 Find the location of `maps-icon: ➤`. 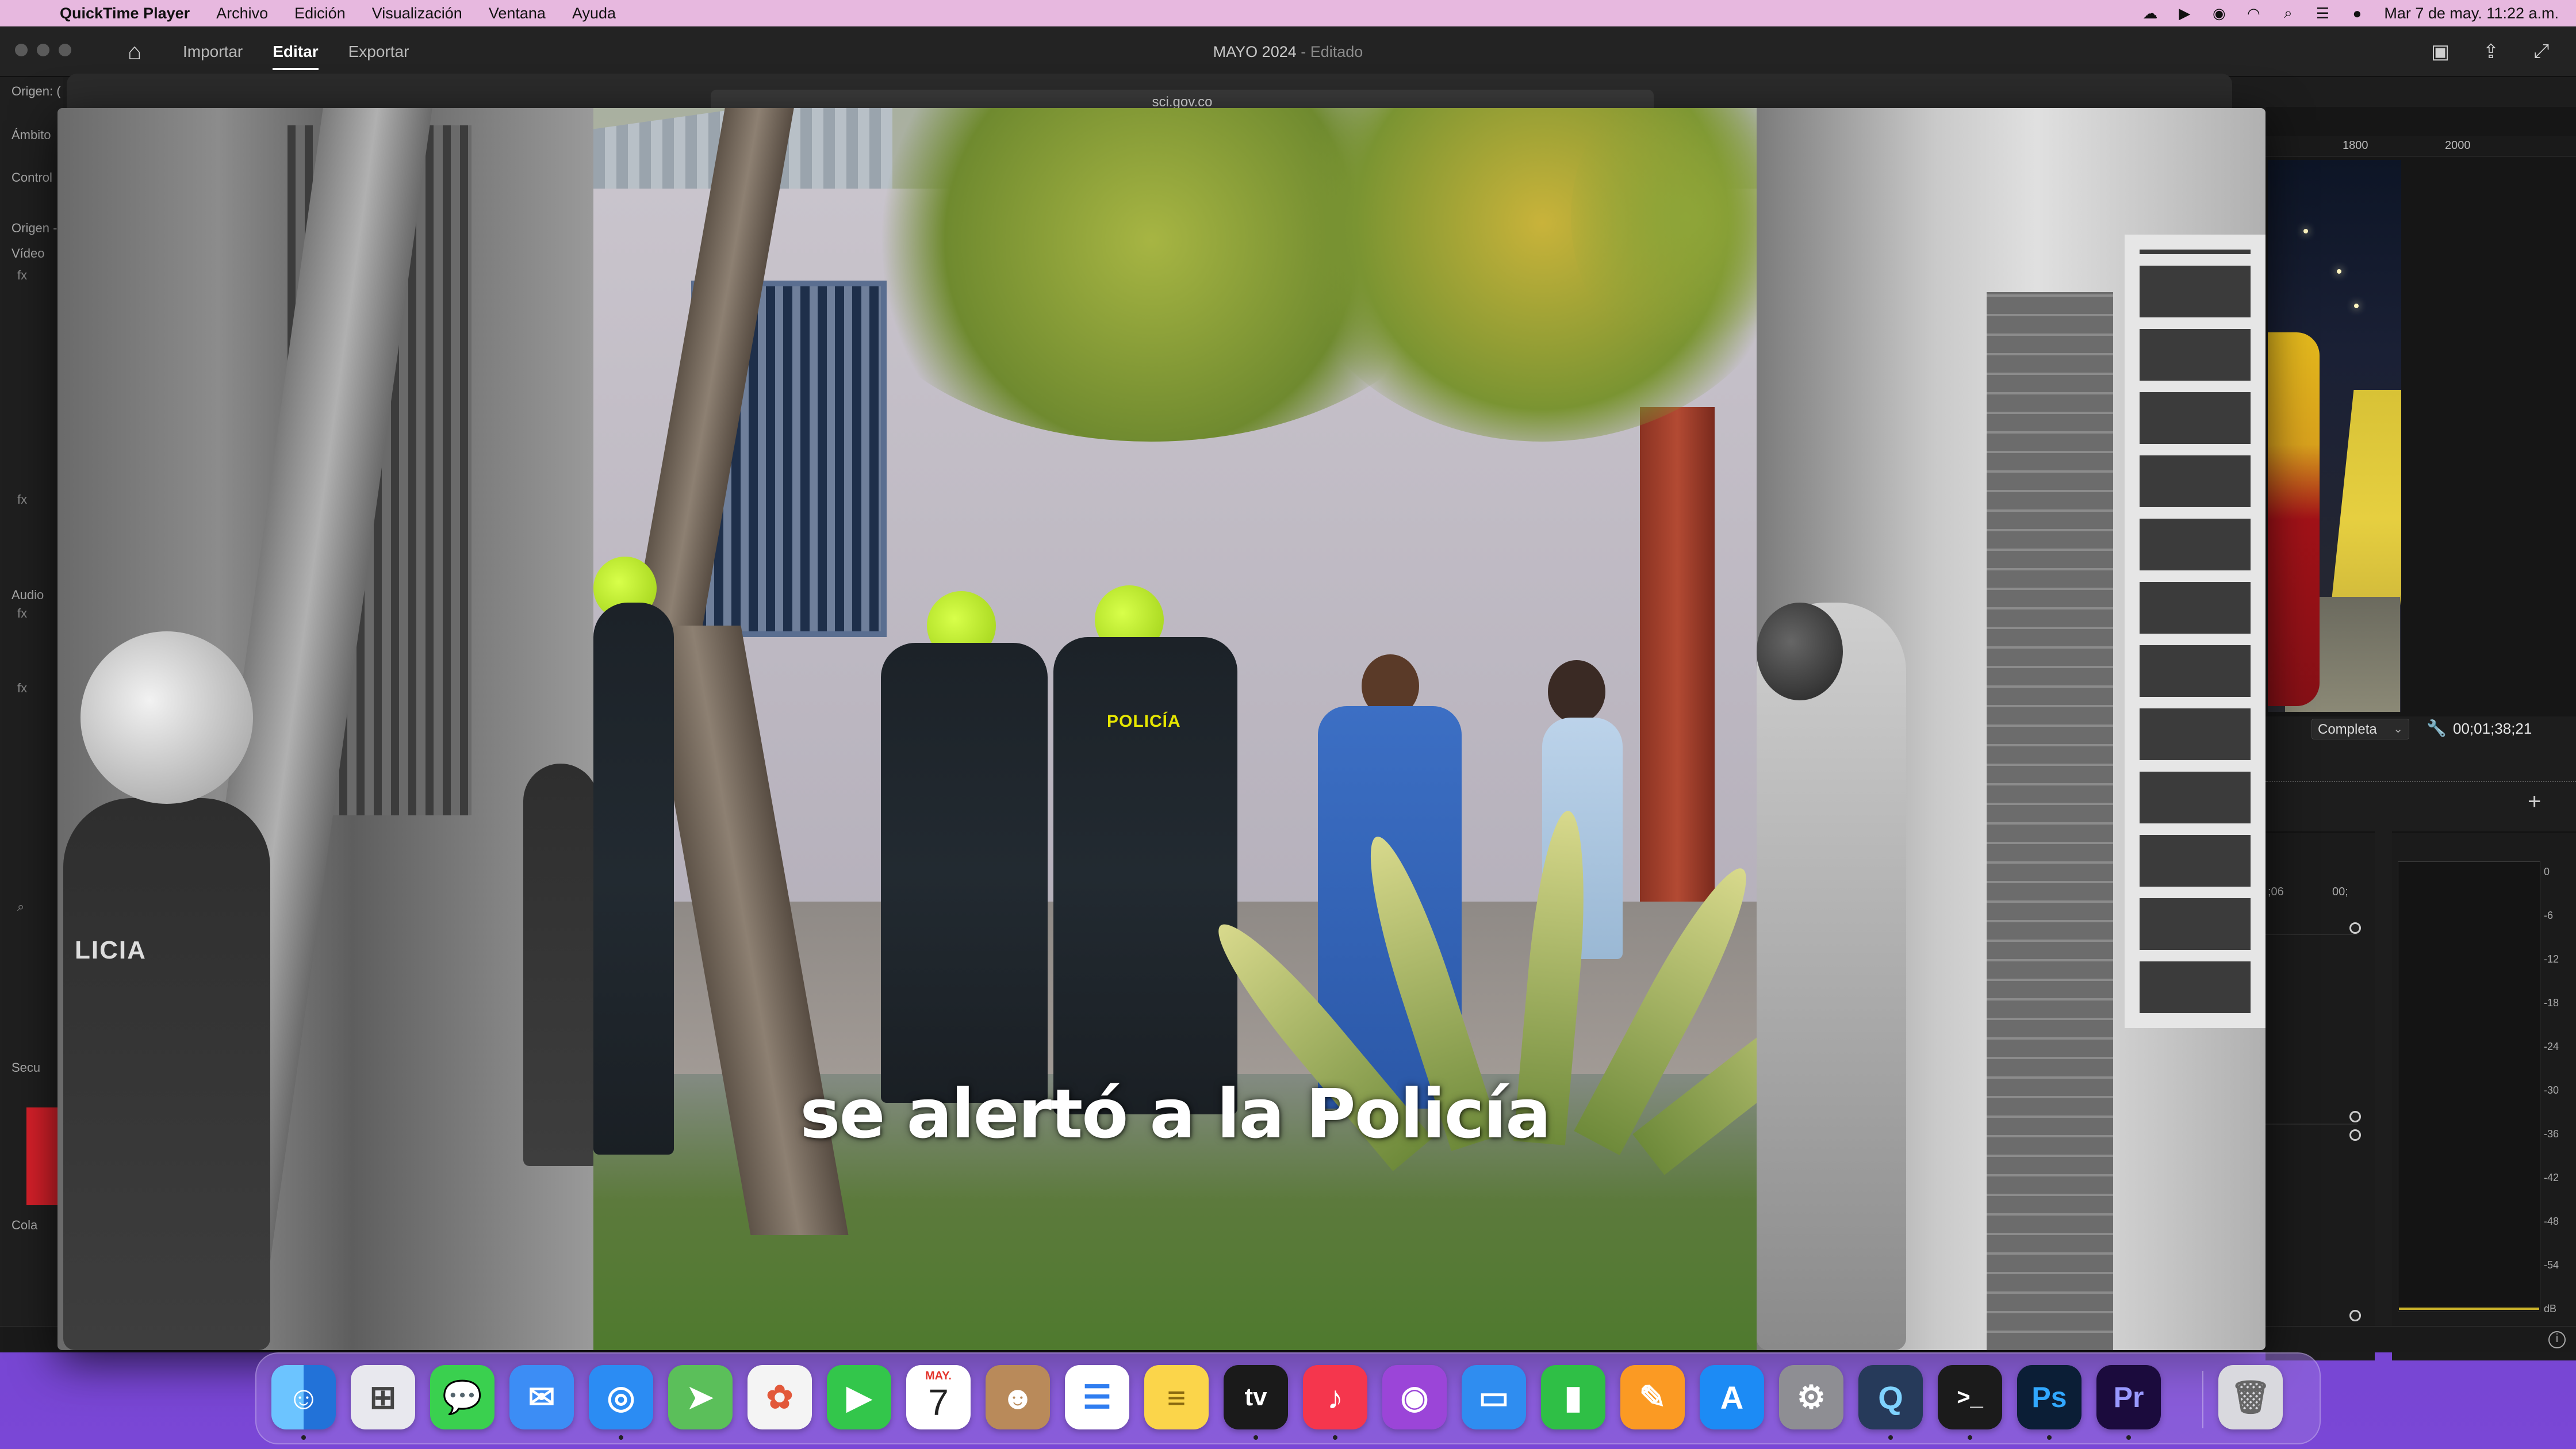

maps-icon: ➤ is located at coordinates (700, 1397).